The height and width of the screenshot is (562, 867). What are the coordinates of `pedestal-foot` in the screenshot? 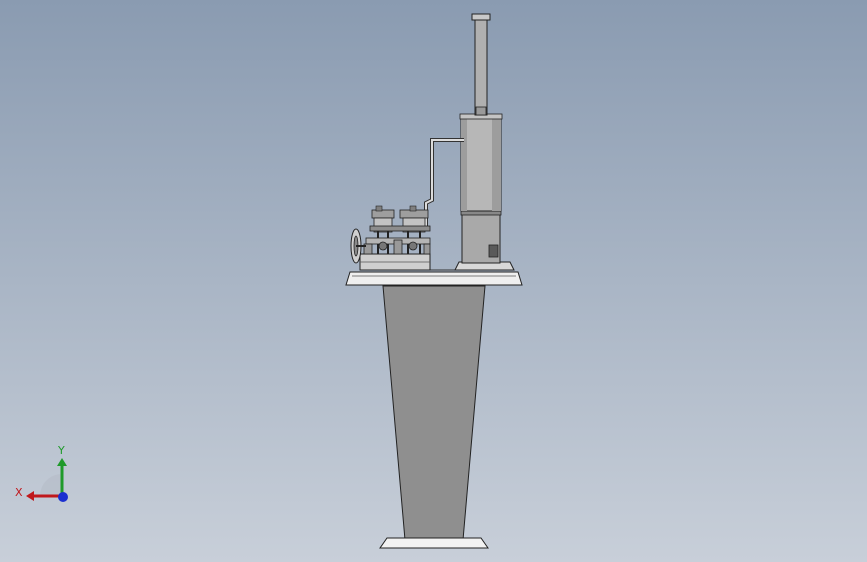 It's located at (434, 543).